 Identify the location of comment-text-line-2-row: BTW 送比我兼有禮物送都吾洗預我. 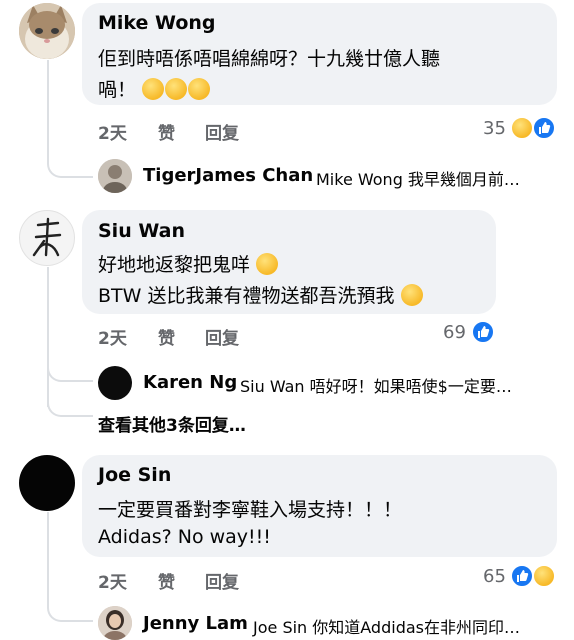
(260, 294).